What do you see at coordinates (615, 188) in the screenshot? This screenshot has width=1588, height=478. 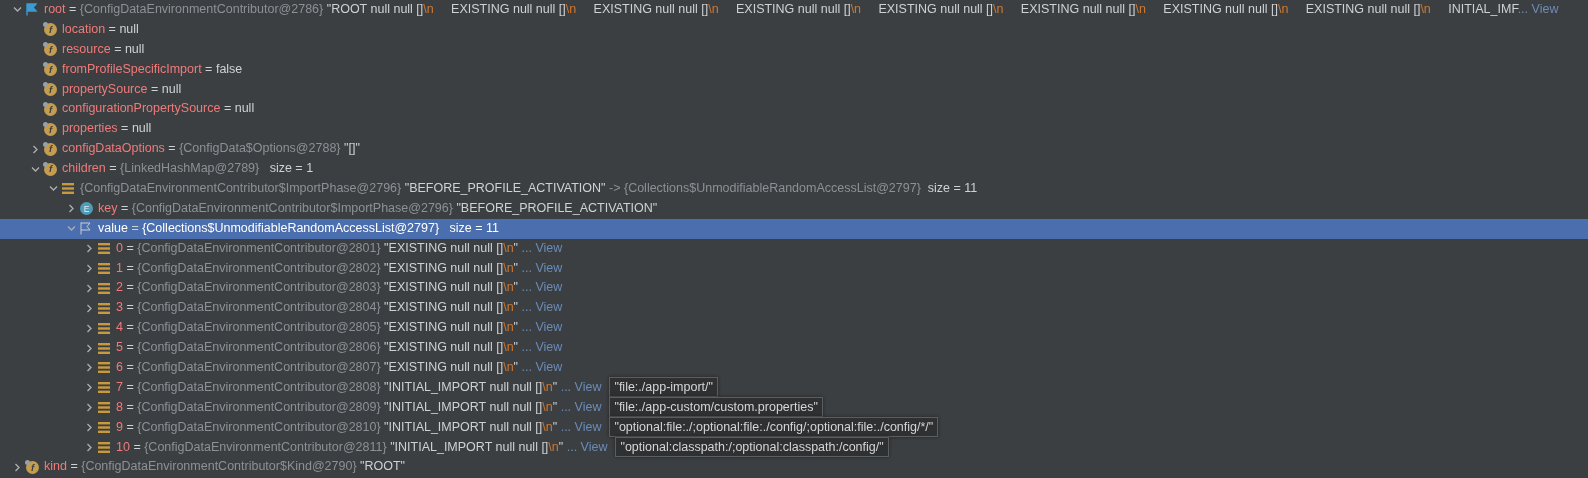 I see `map-arrow: ->` at bounding box center [615, 188].